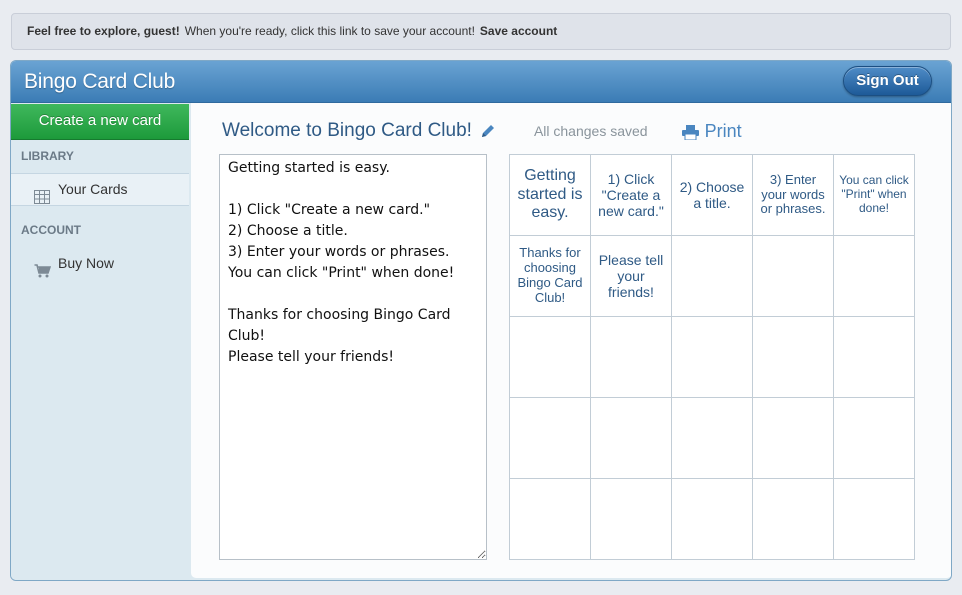 The width and height of the screenshot is (962, 595). What do you see at coordinates (631, 276) in the screenshot?
I see `bingo-cell: Please tell your friends!` at bounding box center [631, 276].